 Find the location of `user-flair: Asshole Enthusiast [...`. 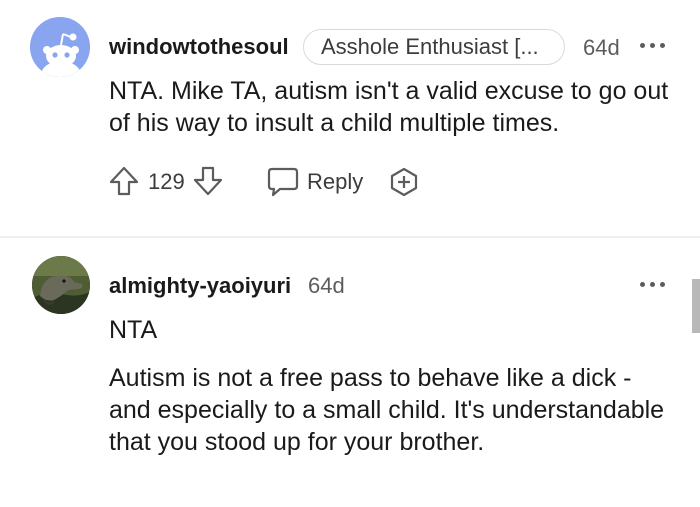

user-flair: Asshole Enthusiast [... is located at coordinates (434, 47).